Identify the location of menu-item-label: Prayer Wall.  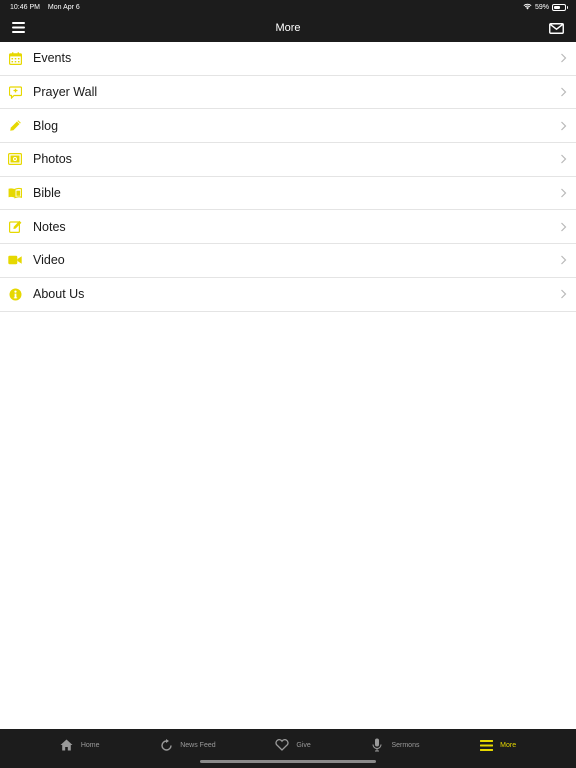
(65, 92).